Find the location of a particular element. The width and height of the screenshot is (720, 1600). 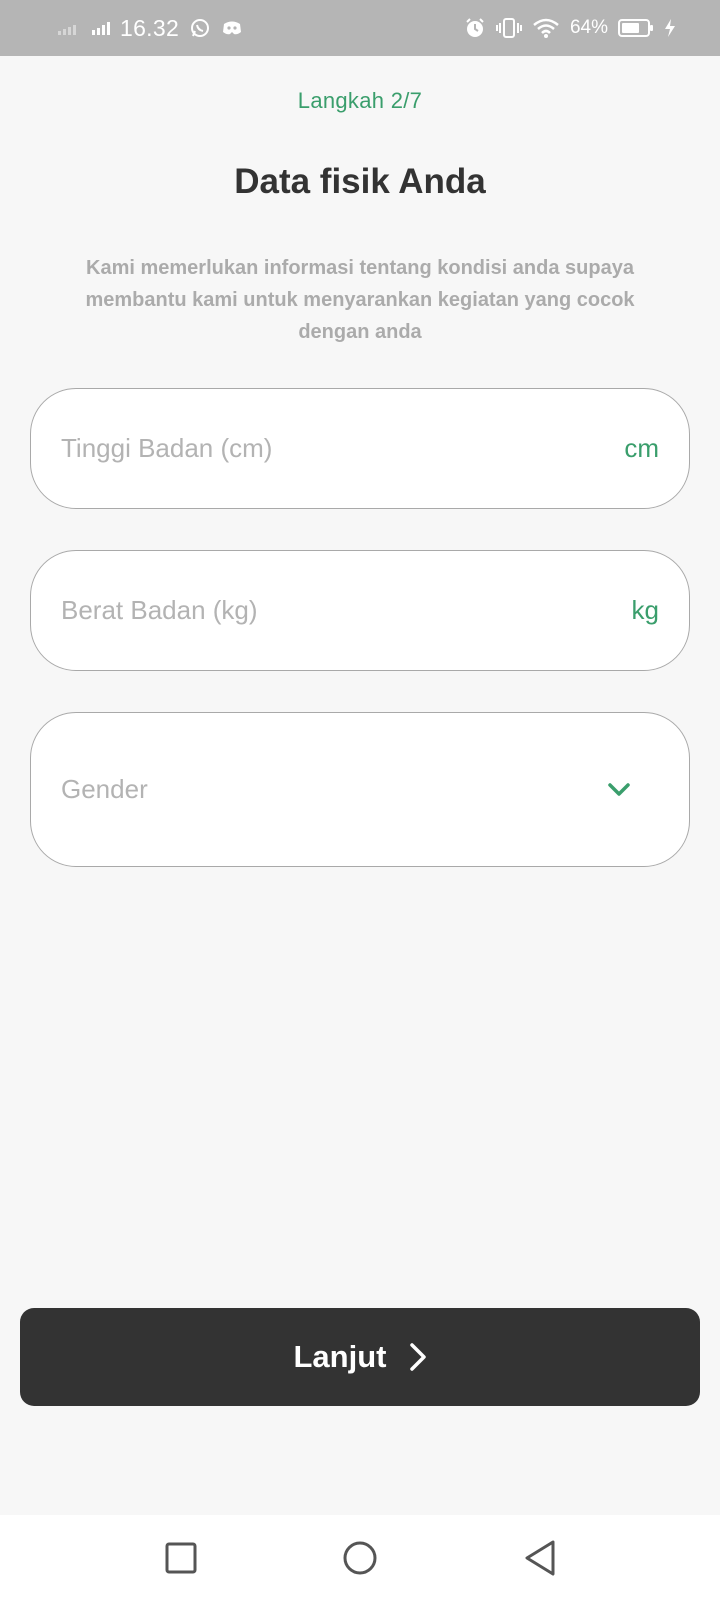

page-title: Data fisik Anda is located at coordinates (360, 181).